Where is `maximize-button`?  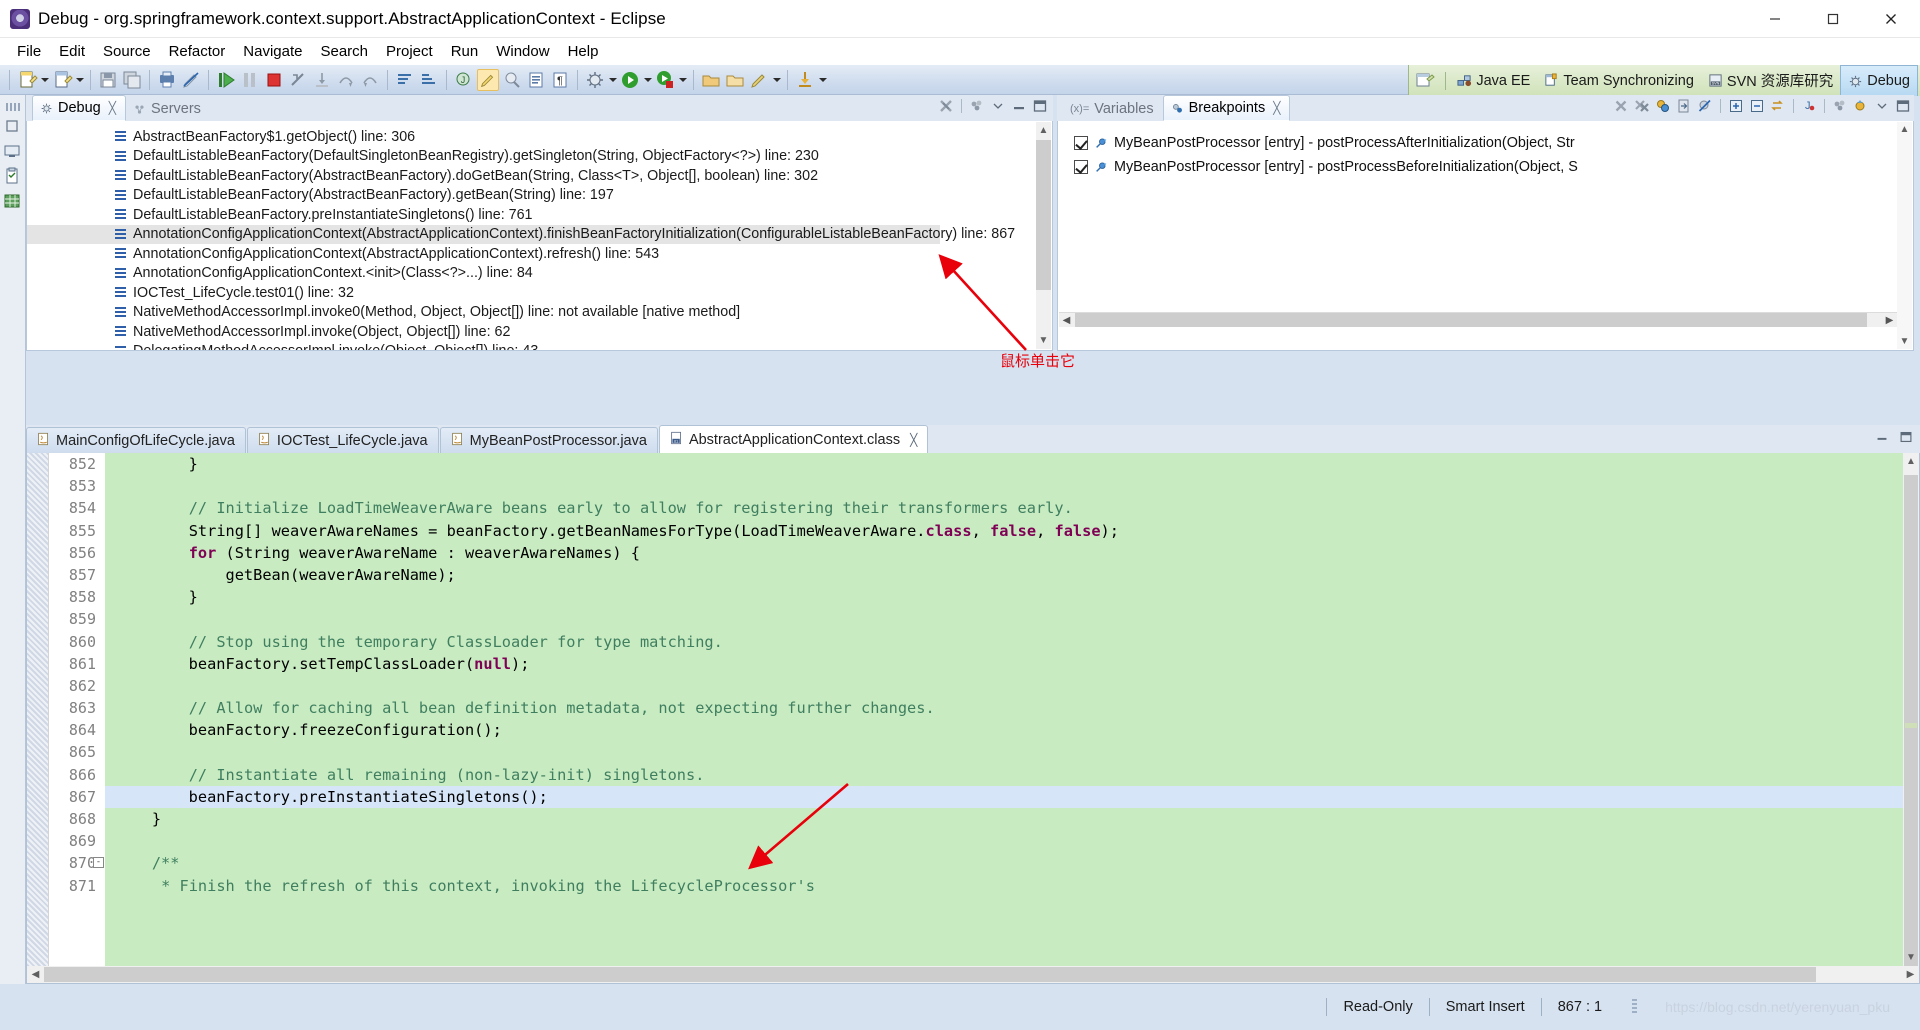 maximize-button is located at coordinates (1833, 19).